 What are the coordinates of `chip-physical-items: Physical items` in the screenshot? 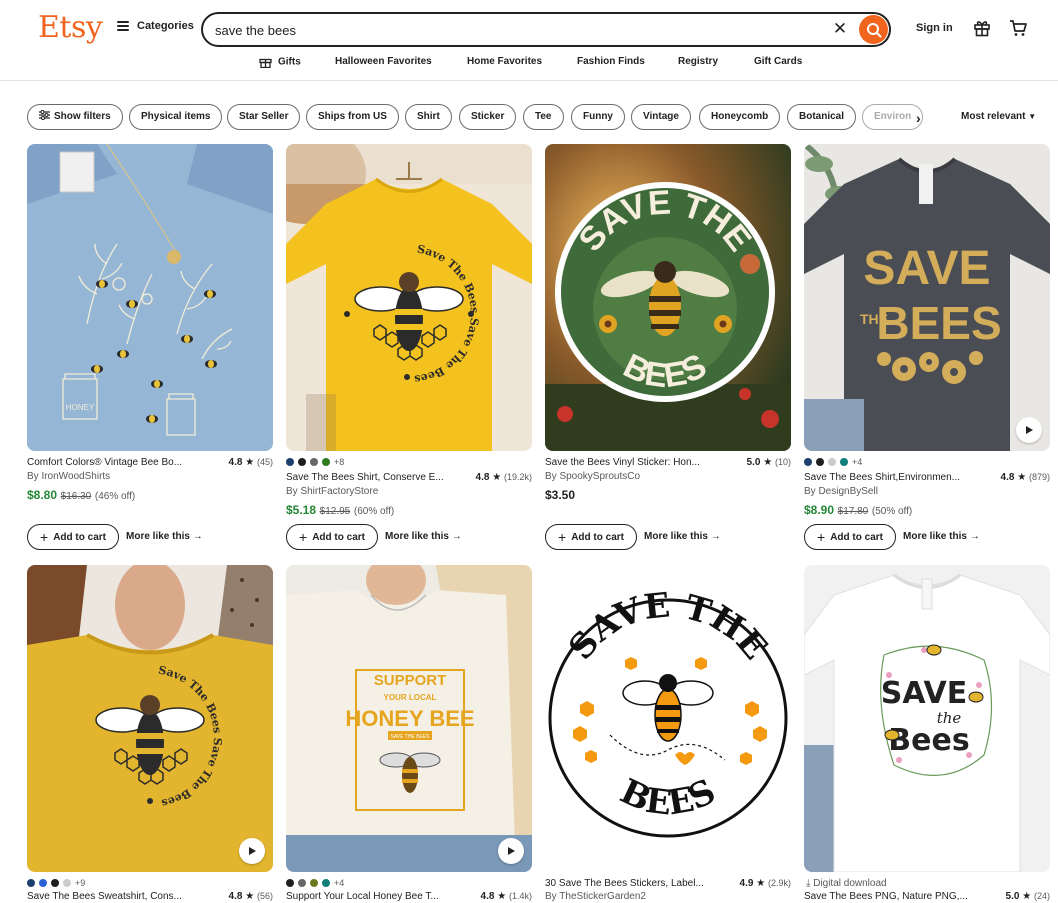 It's located at (176, 117).